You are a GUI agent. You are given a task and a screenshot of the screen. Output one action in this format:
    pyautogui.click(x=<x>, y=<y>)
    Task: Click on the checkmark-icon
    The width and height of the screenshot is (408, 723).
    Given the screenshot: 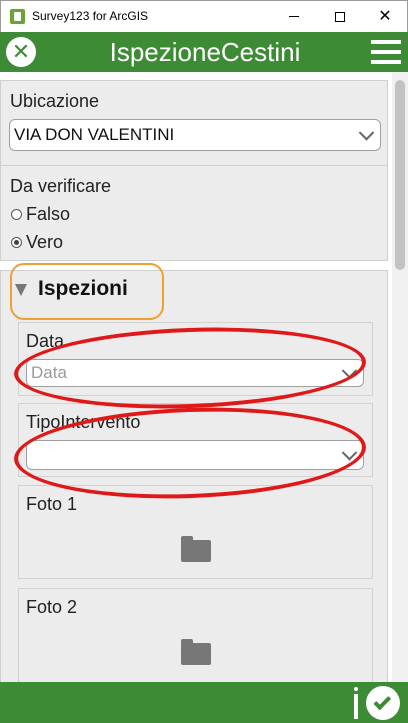 What is the action you would take?
    pyautogui.click(x=382, y=701)
    